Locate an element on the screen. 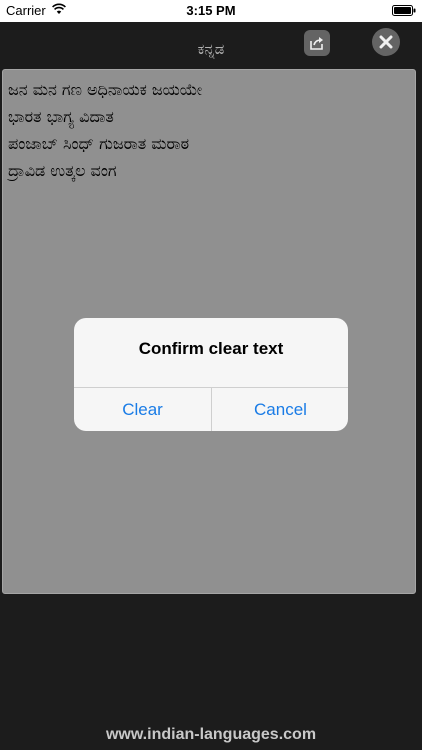  clear-button: Clear is located at coordinates (142, 409).